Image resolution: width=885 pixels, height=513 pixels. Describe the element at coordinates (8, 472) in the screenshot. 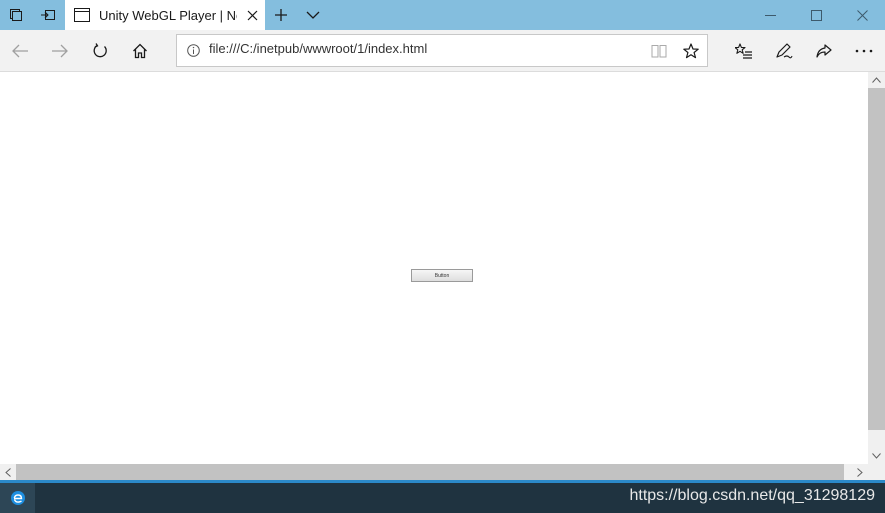

I see `scroll-left-icon` at that location.